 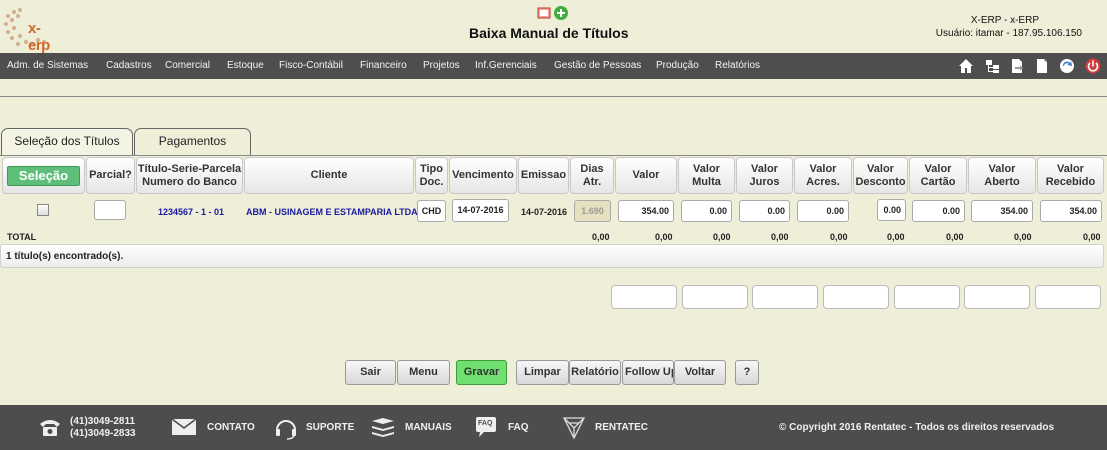 What do you see at coordinates (544, 212) in the screenshot?
I see `emissao-value: 14-07-2016` at bounding box center [544, 212].